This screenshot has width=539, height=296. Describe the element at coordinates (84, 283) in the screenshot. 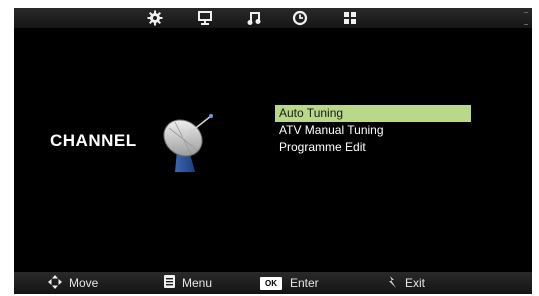

I see `move-label: Move` at that location.